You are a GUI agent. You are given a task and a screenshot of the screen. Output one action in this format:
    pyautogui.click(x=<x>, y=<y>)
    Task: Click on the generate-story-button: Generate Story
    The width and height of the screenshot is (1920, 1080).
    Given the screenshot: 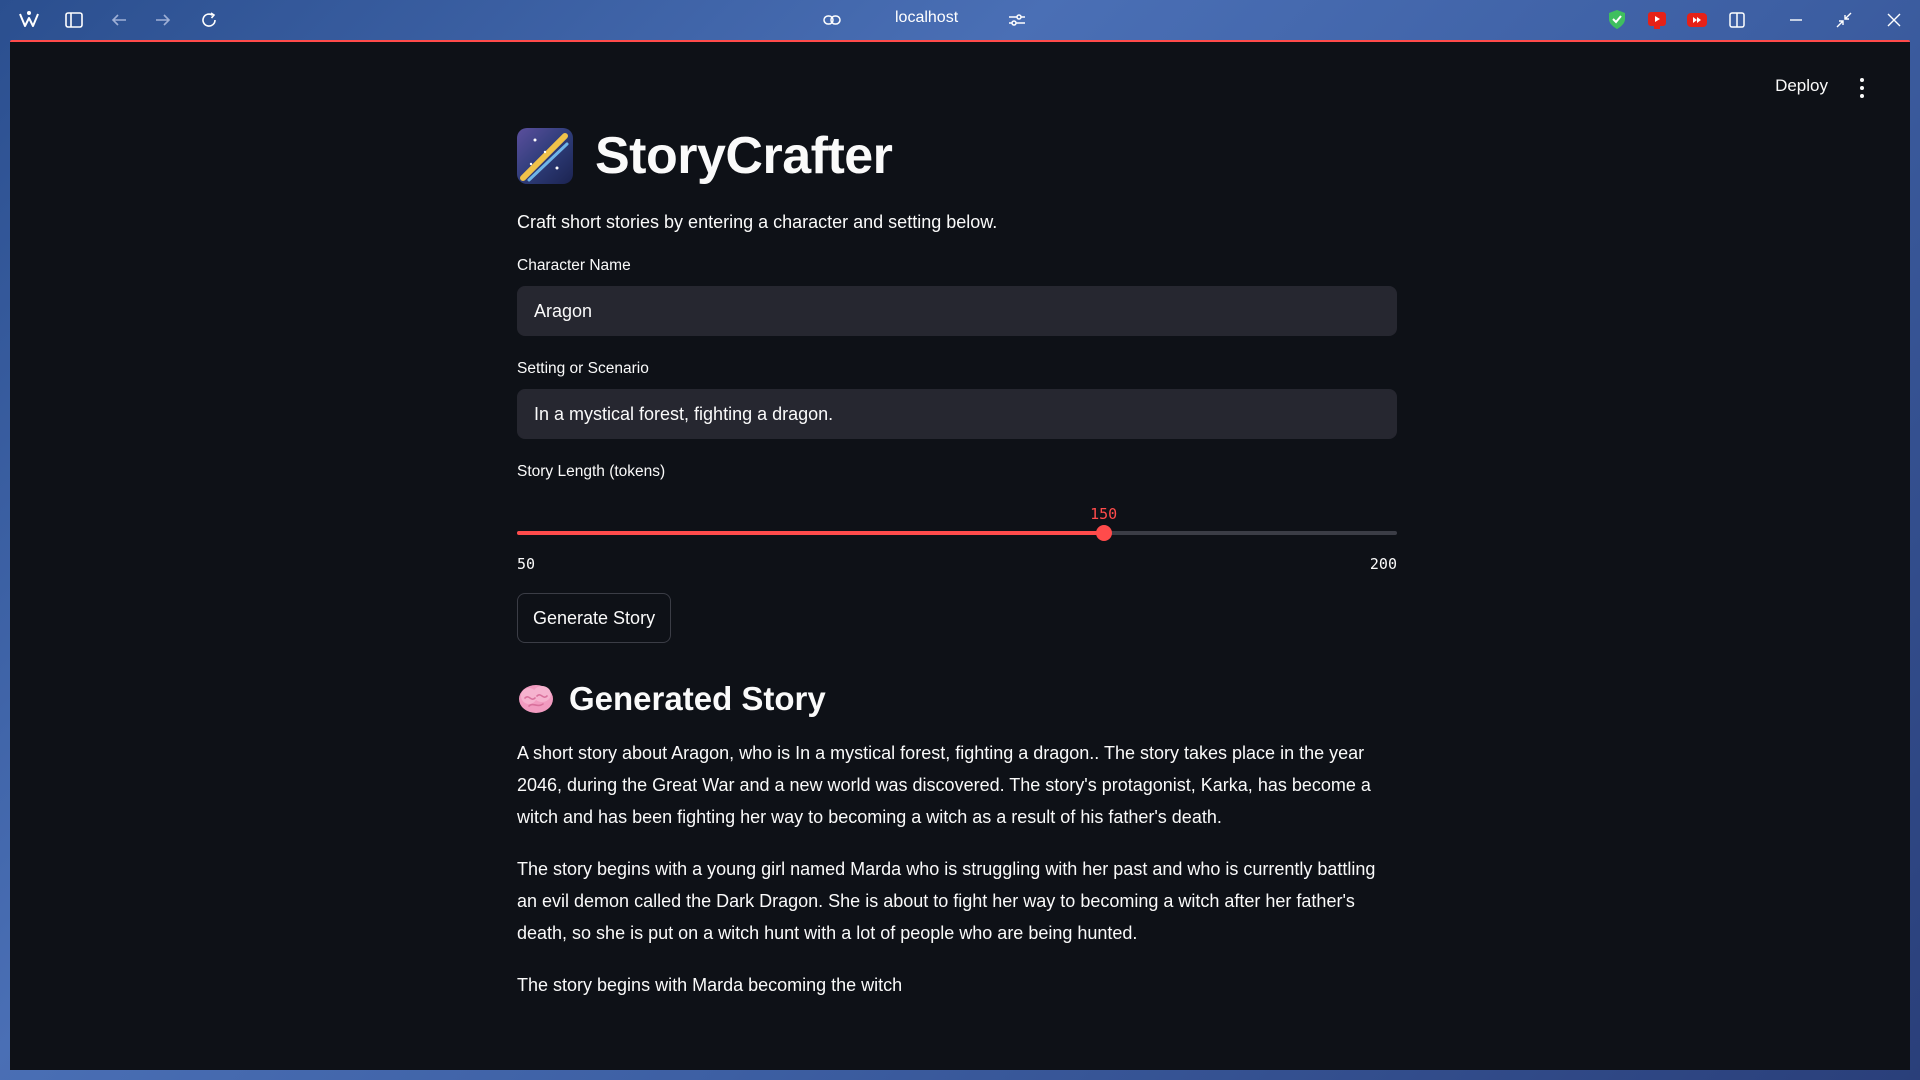 What is the action you would take?
    pyautogui.click(x=594, y=618)
    